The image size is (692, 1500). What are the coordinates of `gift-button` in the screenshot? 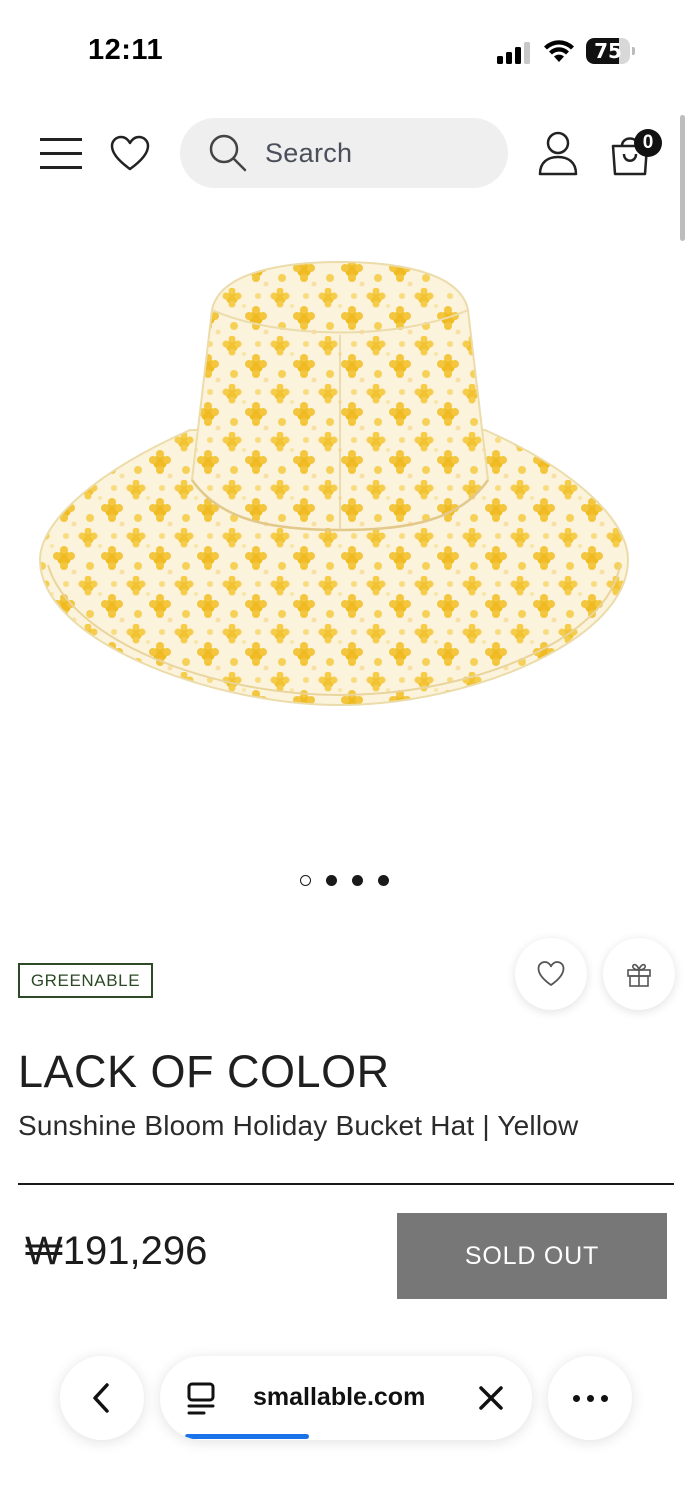 It's located at (639, 974).